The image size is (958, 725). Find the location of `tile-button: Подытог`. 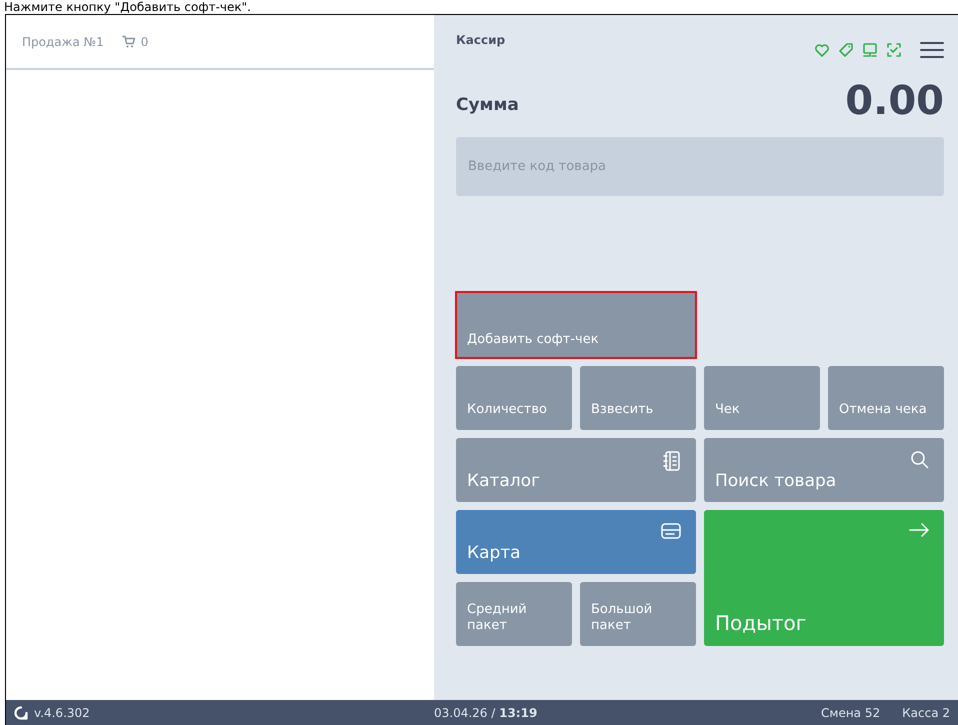

tile-button: Подытог is located at coordinates (824, 578).